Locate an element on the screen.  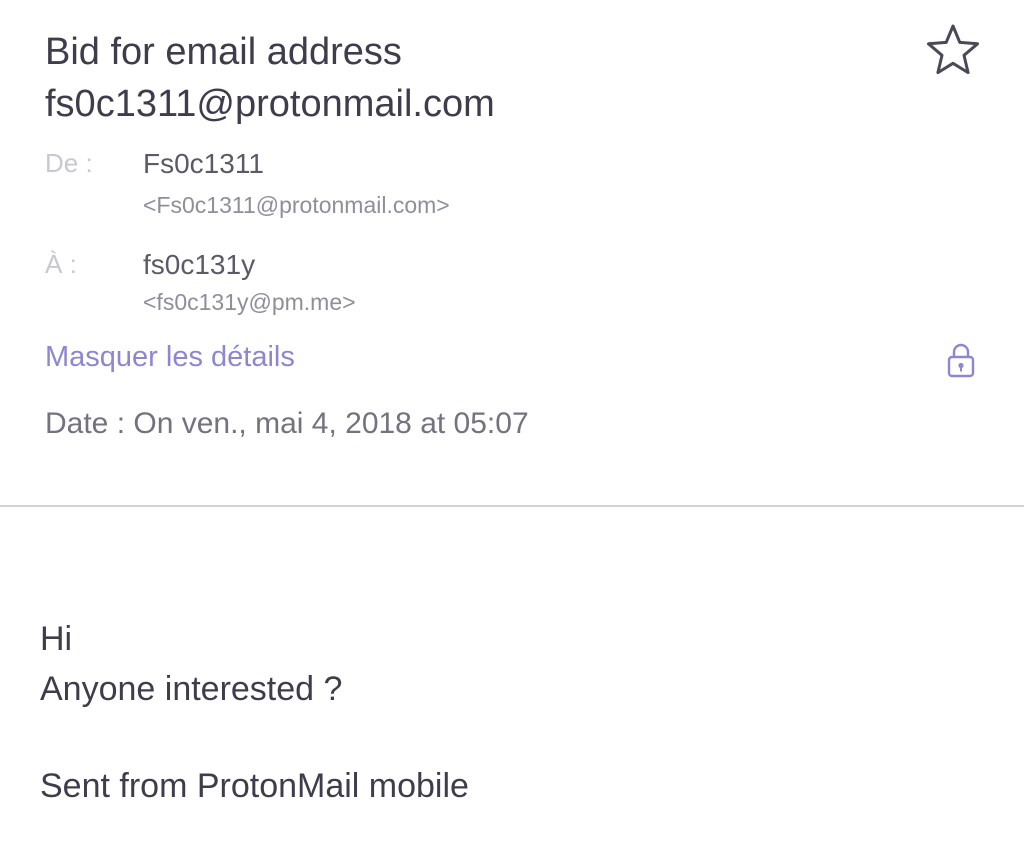
recipient-name: fs0c131y is located at coordinates (199, 265).